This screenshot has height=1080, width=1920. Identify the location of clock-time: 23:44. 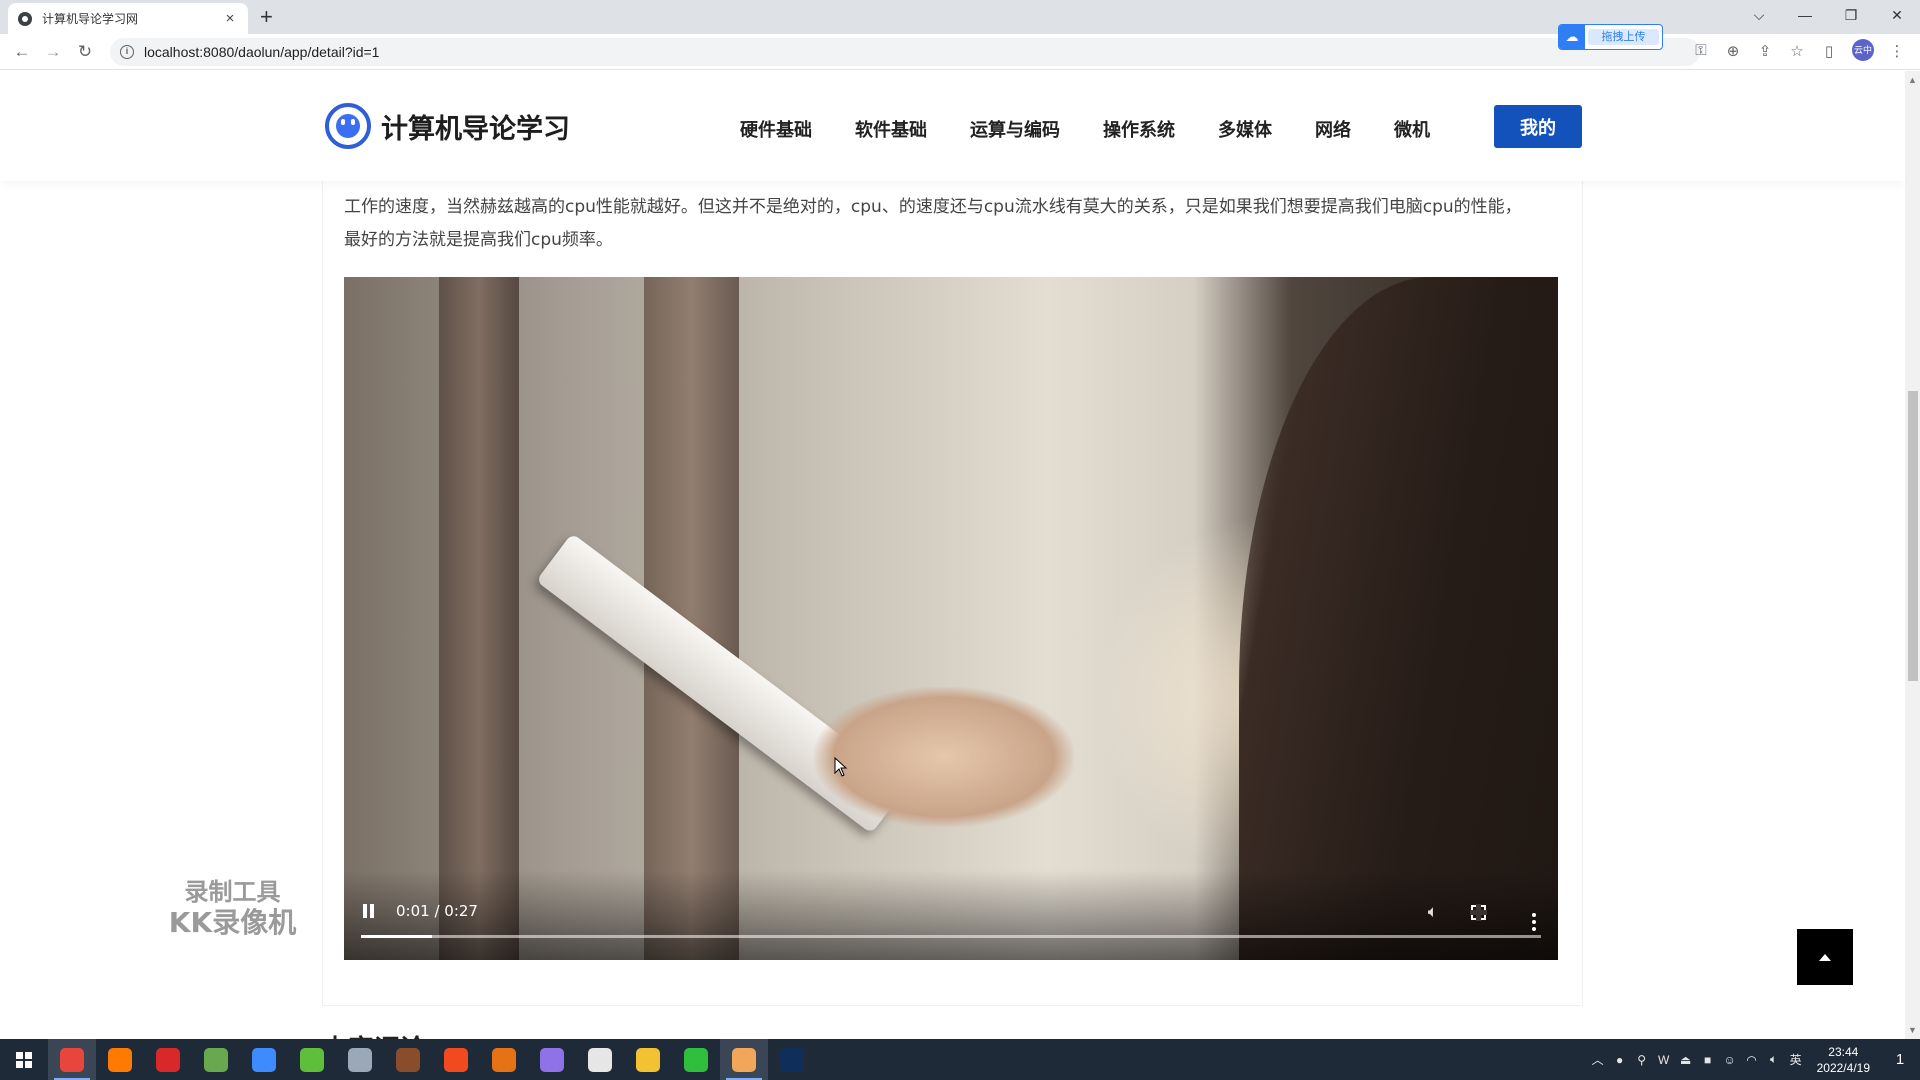
(1843, 1051).